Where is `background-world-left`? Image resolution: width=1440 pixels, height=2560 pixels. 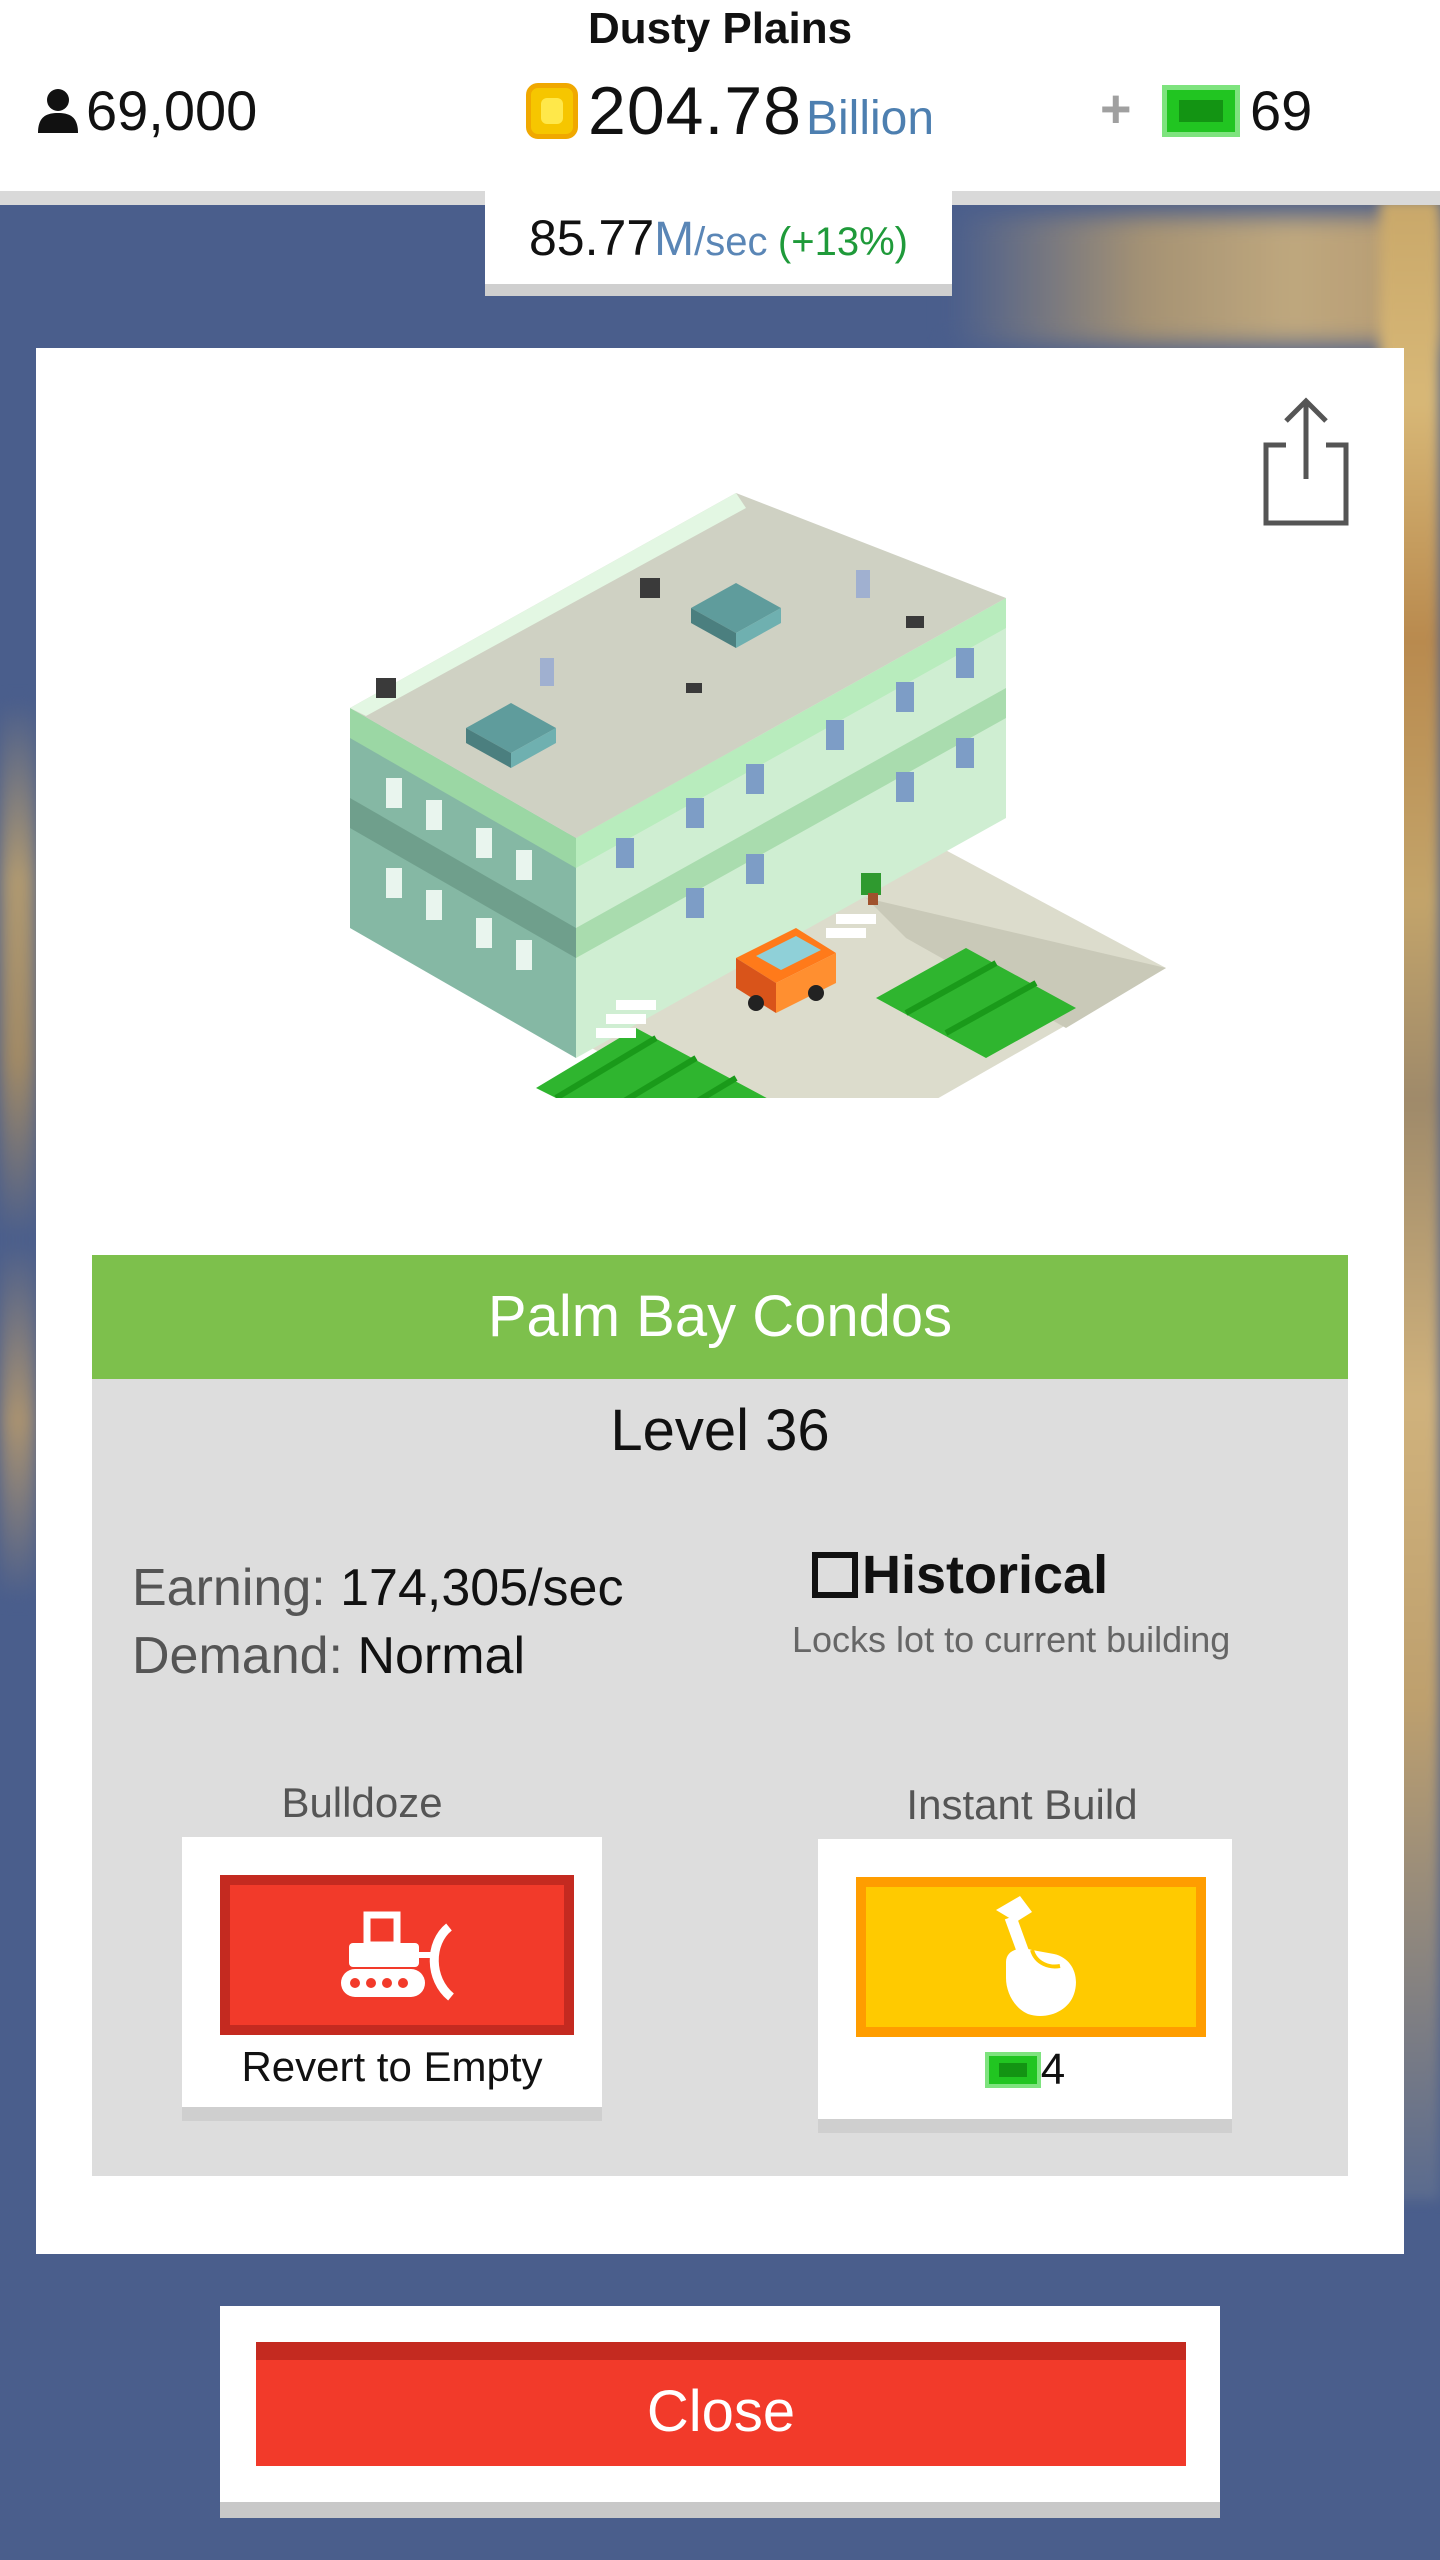 background-world-left is located at coordinates (18, 1150).